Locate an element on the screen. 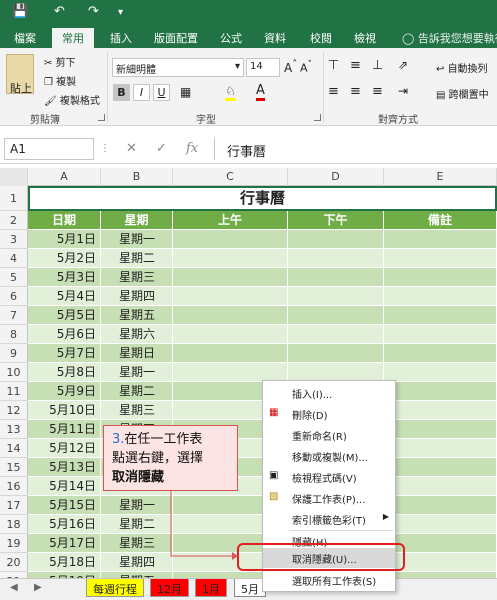 This screenshot has height=600, width=497. formula-input: 行事曆 is located at coordinates (354, 149).